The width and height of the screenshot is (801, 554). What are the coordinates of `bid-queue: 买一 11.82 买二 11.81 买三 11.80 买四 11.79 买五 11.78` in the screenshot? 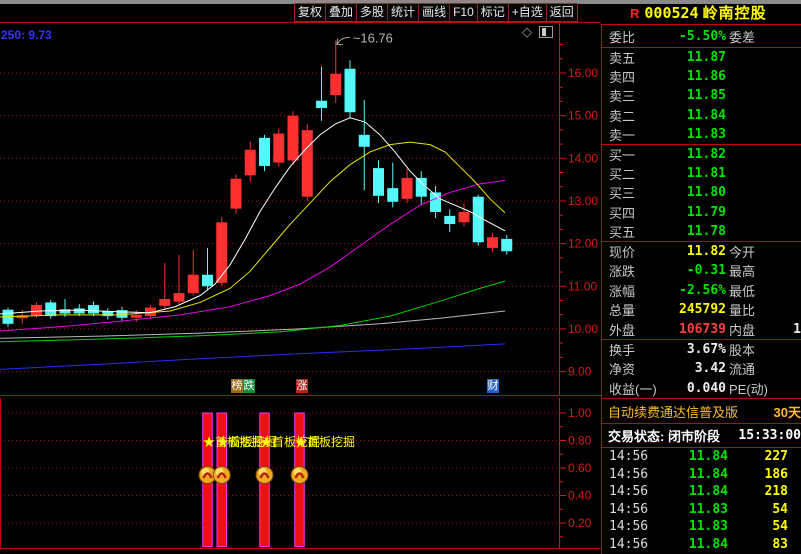 It's located at (701, 193).